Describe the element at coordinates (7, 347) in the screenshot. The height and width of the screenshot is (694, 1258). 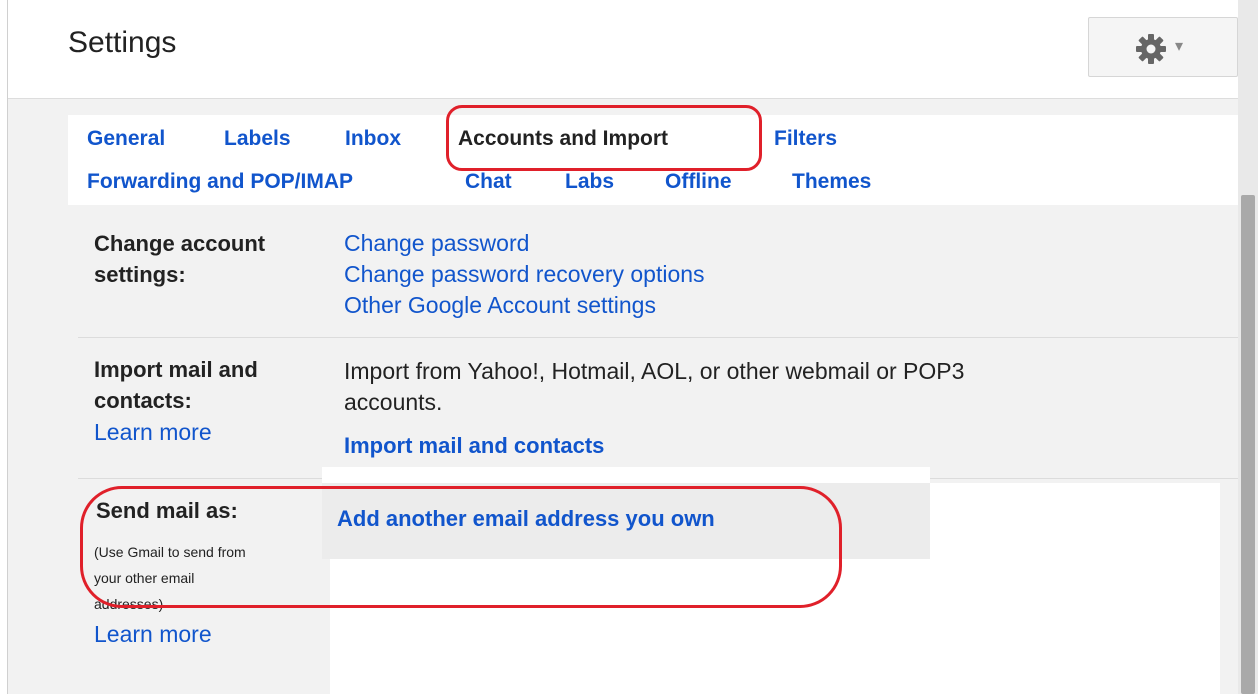
I see `left-edge-line` at that location.